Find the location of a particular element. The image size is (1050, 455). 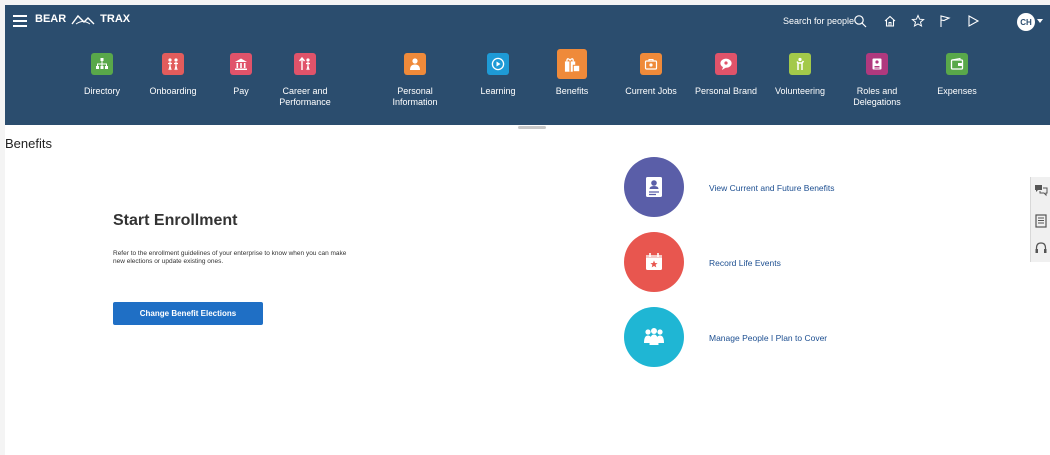

nav-label: Roles and Delegations is located at coordinates (877, 96).